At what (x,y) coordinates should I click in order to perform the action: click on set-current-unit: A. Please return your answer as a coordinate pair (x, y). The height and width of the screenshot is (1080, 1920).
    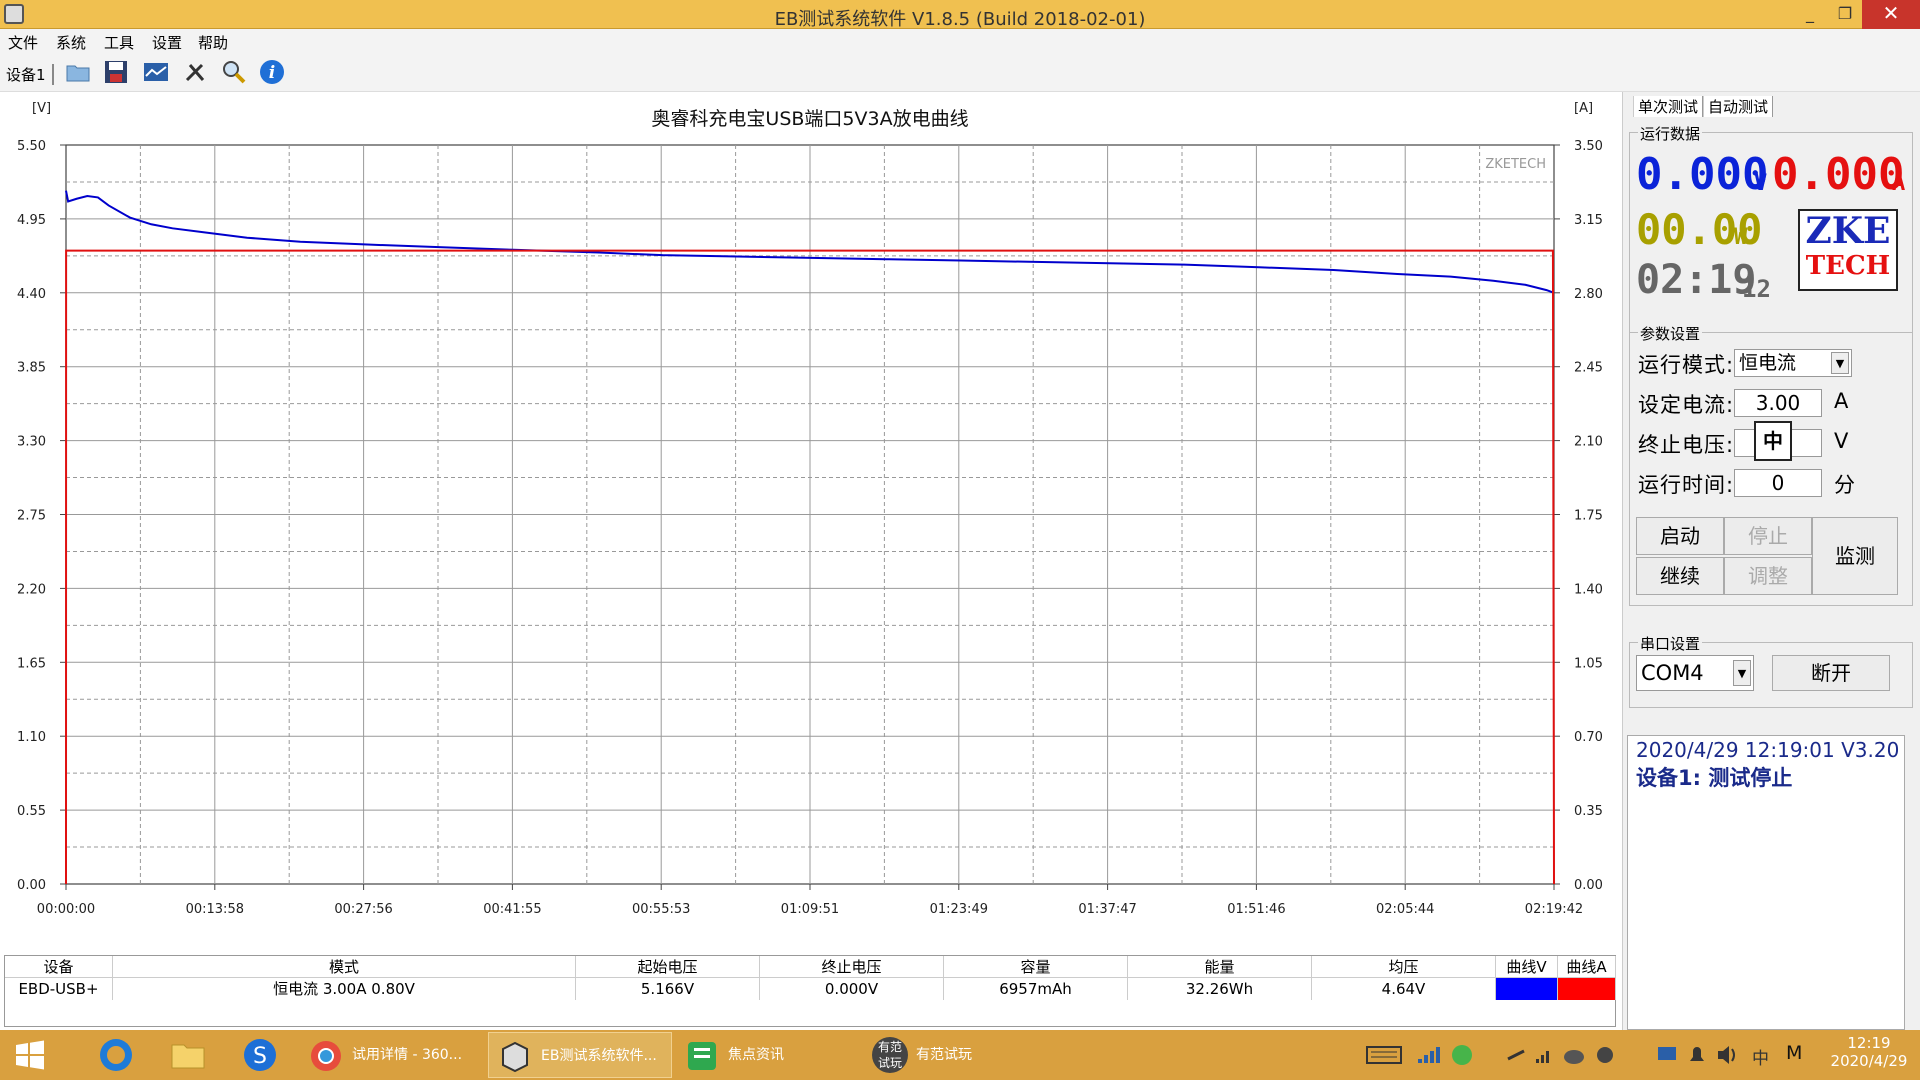
    Looking at the image, I should click on (1841, 401).